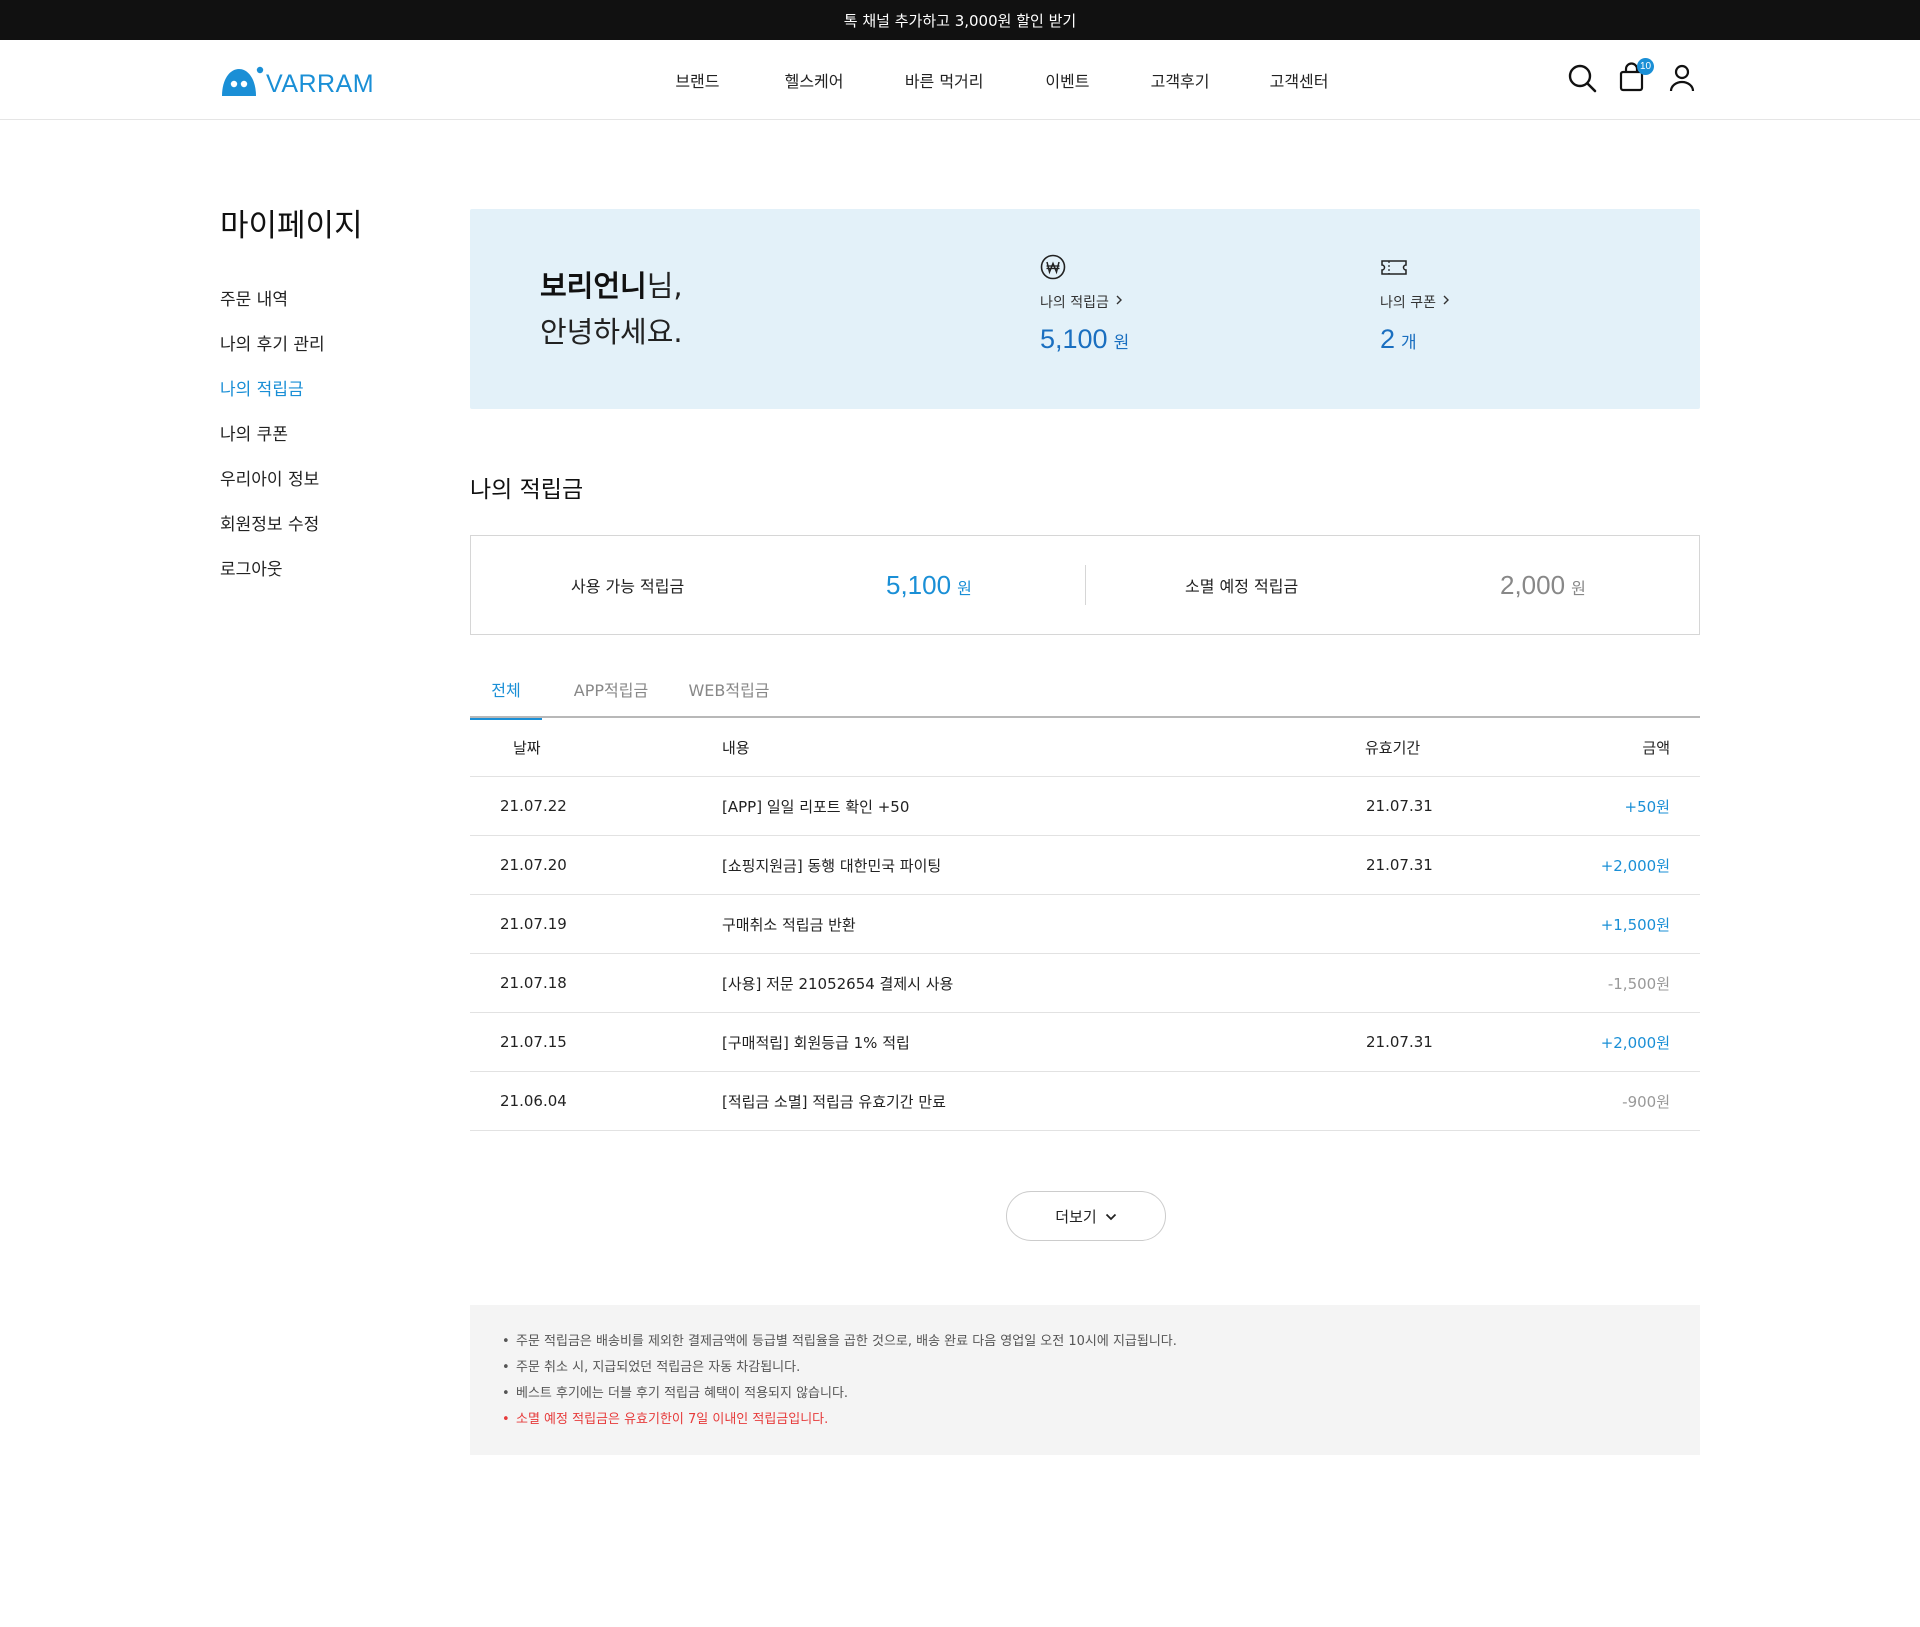  Describe the element at coordinates (272, 578) in the screenshot. I see `sidebar-item-logout: 로그아웃` at that location.